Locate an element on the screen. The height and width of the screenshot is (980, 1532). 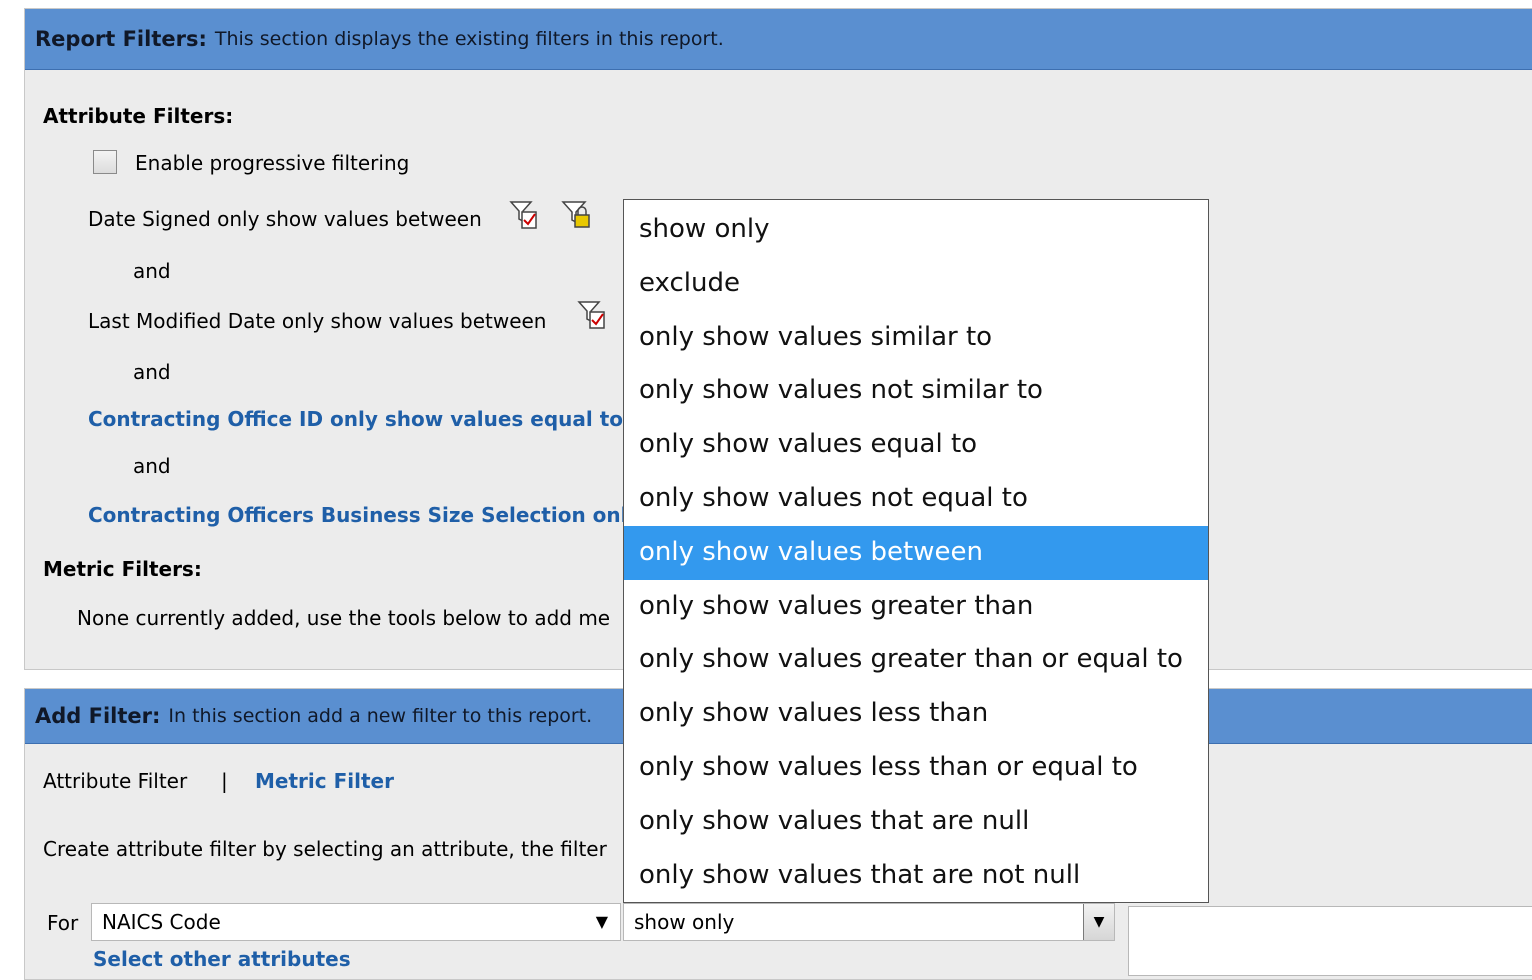
operator-option: only show values less than is located at coordinates (916, 714).